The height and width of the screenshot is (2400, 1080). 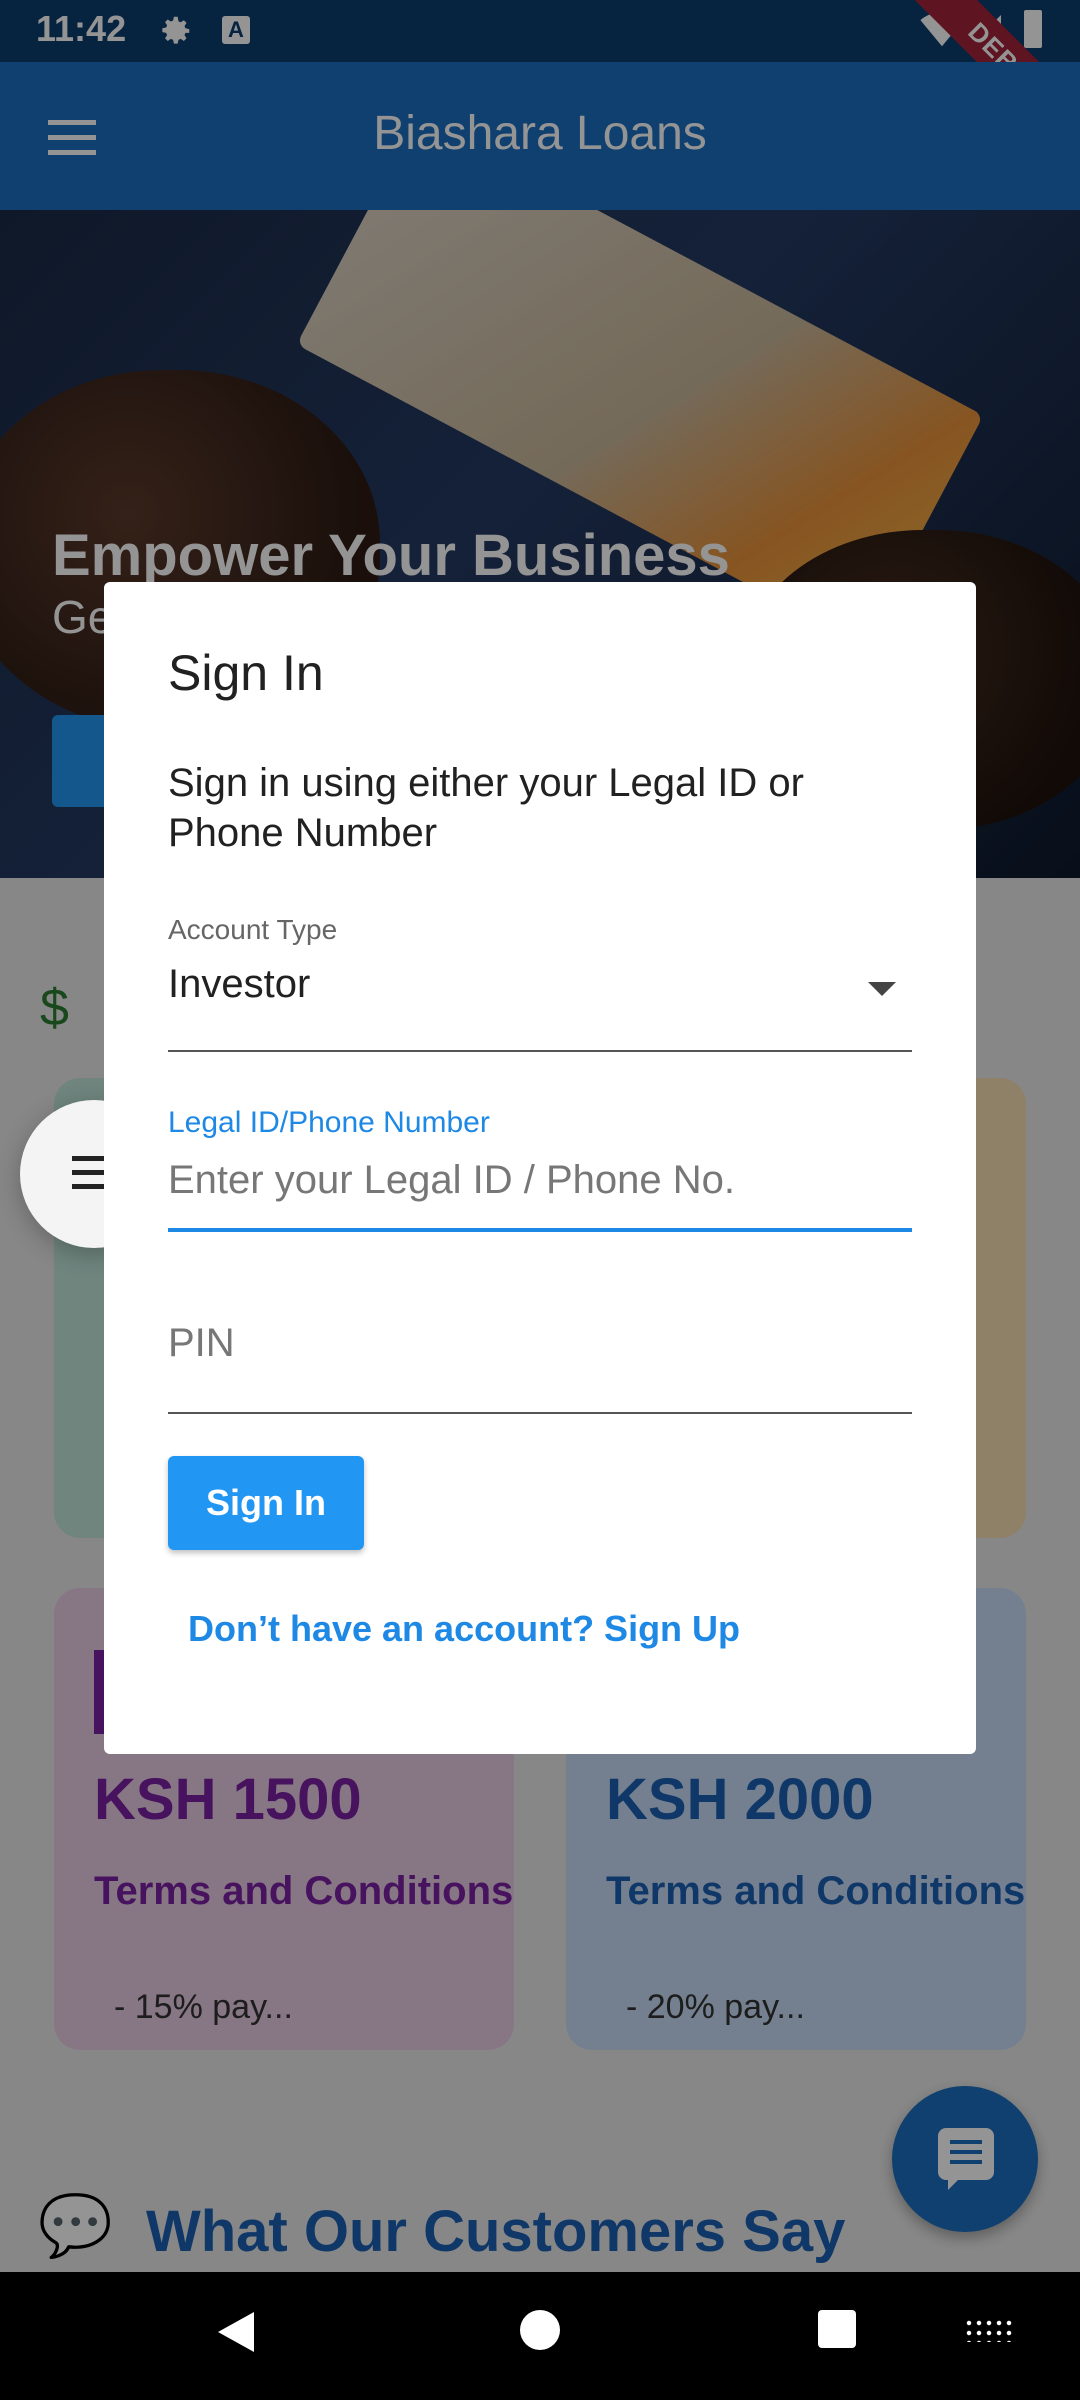 I want to click on back-icon, so click(x=236, y=2332).